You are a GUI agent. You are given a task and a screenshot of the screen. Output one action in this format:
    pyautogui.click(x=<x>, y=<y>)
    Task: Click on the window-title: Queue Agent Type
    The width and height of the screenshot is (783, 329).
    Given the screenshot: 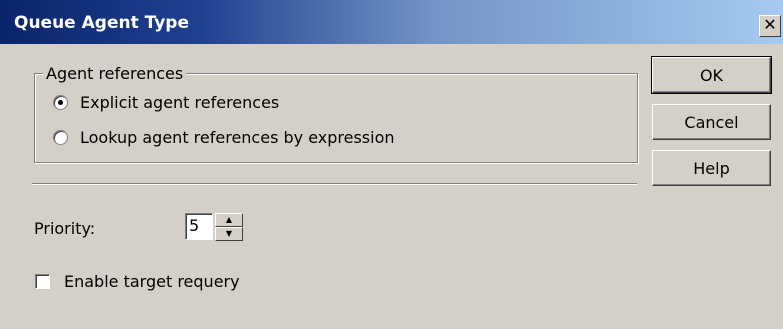 What is the action you would take?
    pyautogui.click(x=101, y=23)
    